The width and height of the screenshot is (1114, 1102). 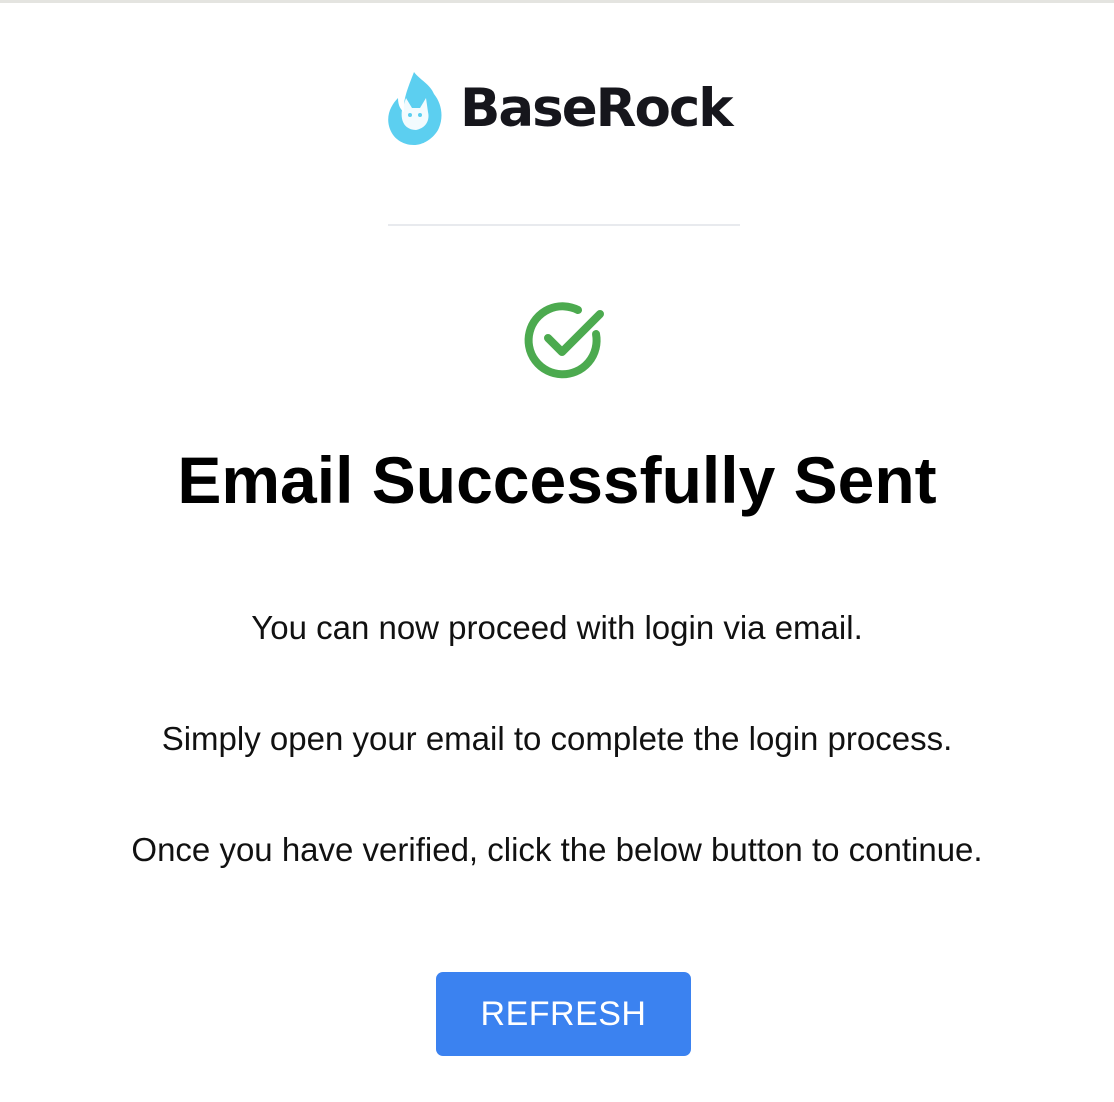 I want to click on page-title: Email Successfully Sent, so click(x=557, y=480).